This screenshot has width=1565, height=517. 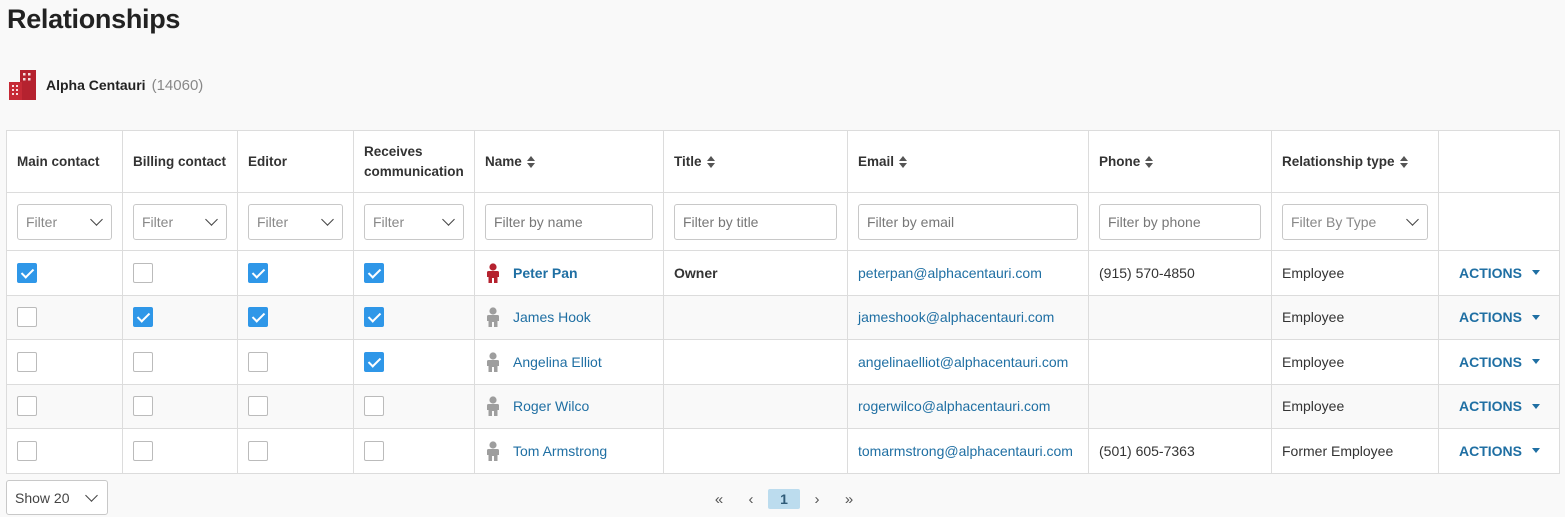 What do you see at coordinates (755, 221) in the screenshot?
I see `title-filter-input` at bounding box center [755, 221].